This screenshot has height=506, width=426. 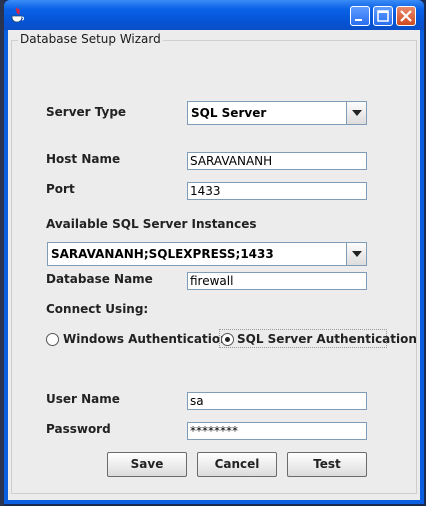 I want to click on close-icon, so click(x=406, y=16).